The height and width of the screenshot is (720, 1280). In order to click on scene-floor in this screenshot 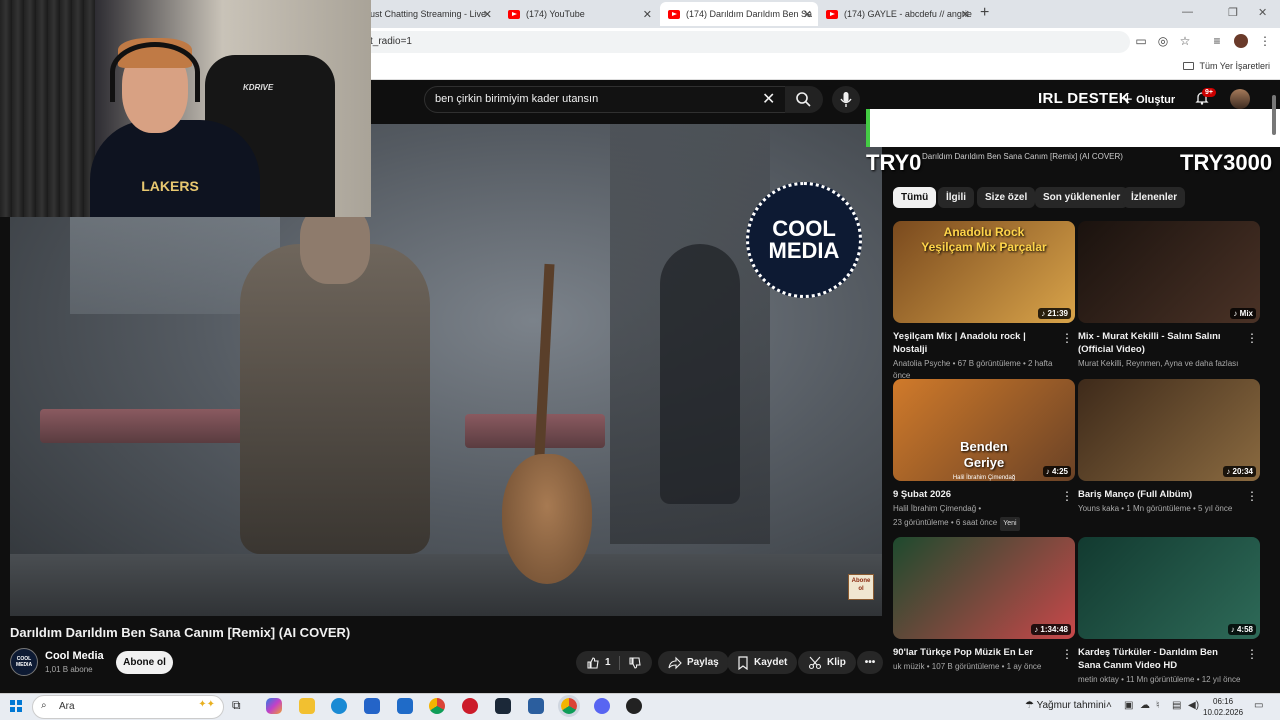, I will do `click(446, 585)`.